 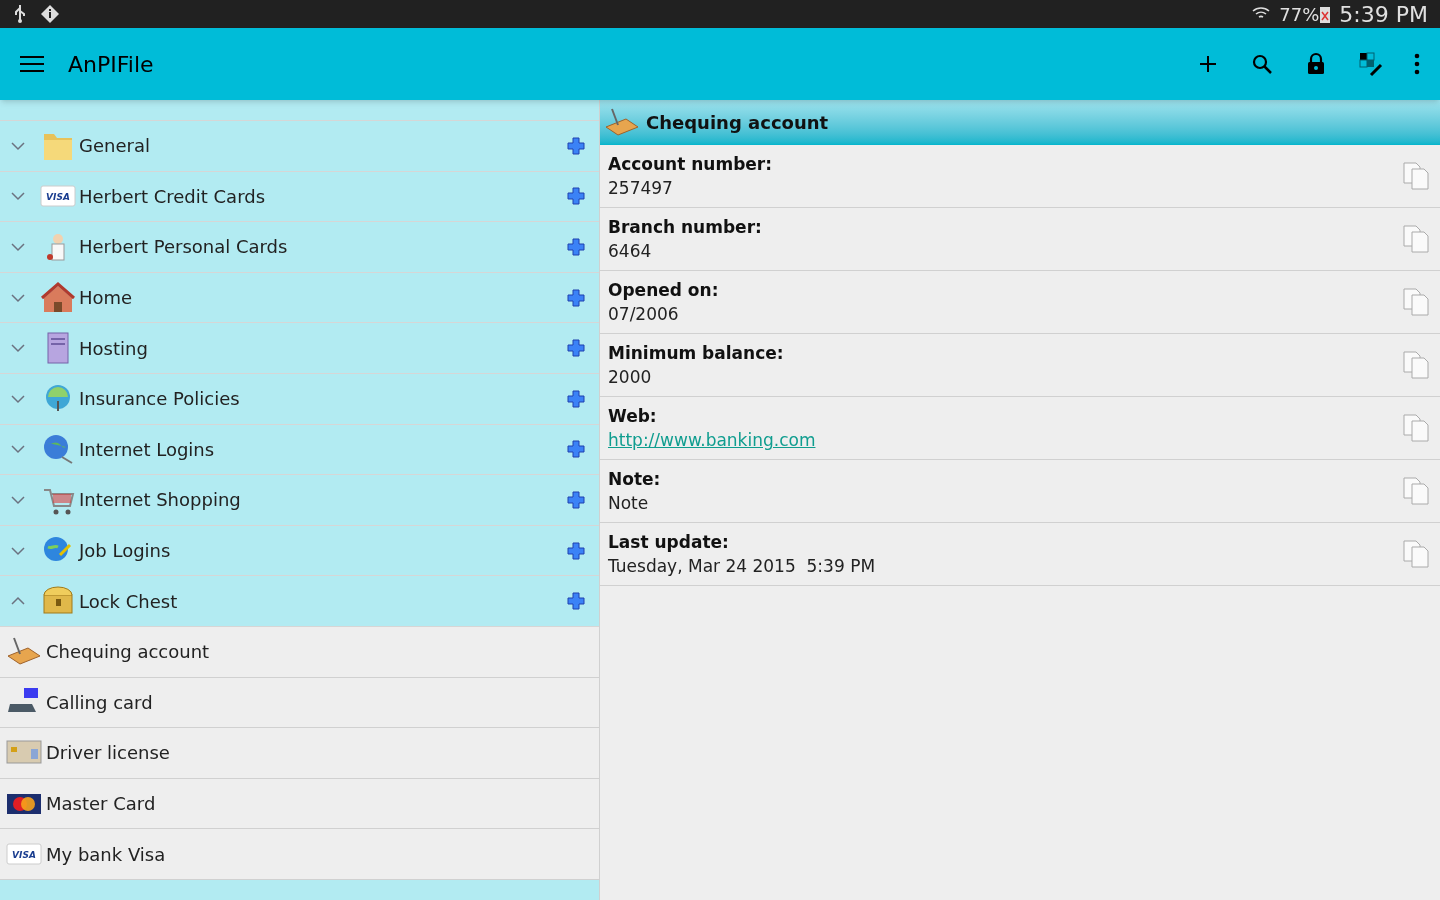 I want to click on category-row: Herbert Personal Cards, so click(x=299, y=247).